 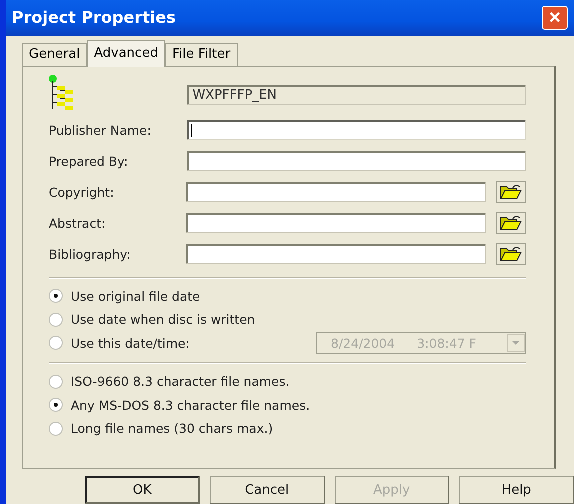 I want to click on radio-option: Any MS-DOS 8.3 character file names., so click(x=287, y=406).